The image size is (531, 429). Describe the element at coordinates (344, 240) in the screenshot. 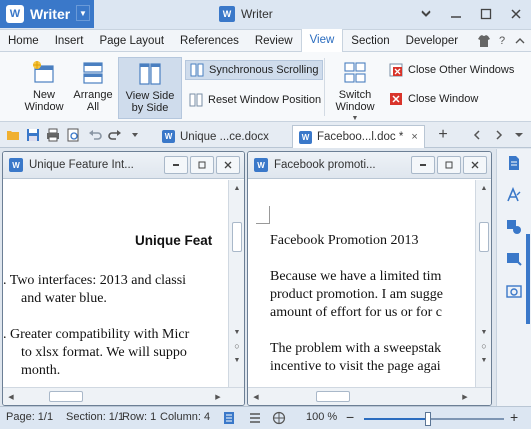

I see `document-heading: Facebook Promotion 2013` at that location.